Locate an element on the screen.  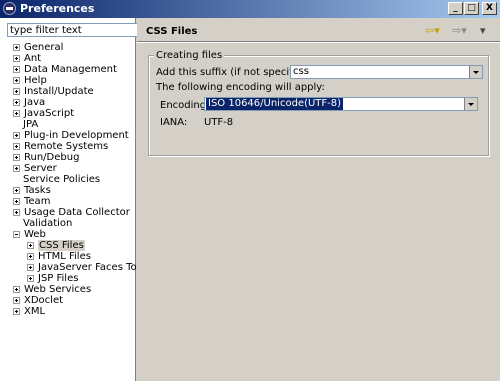
tree-item-label: General is located at coordinates (44, 47).